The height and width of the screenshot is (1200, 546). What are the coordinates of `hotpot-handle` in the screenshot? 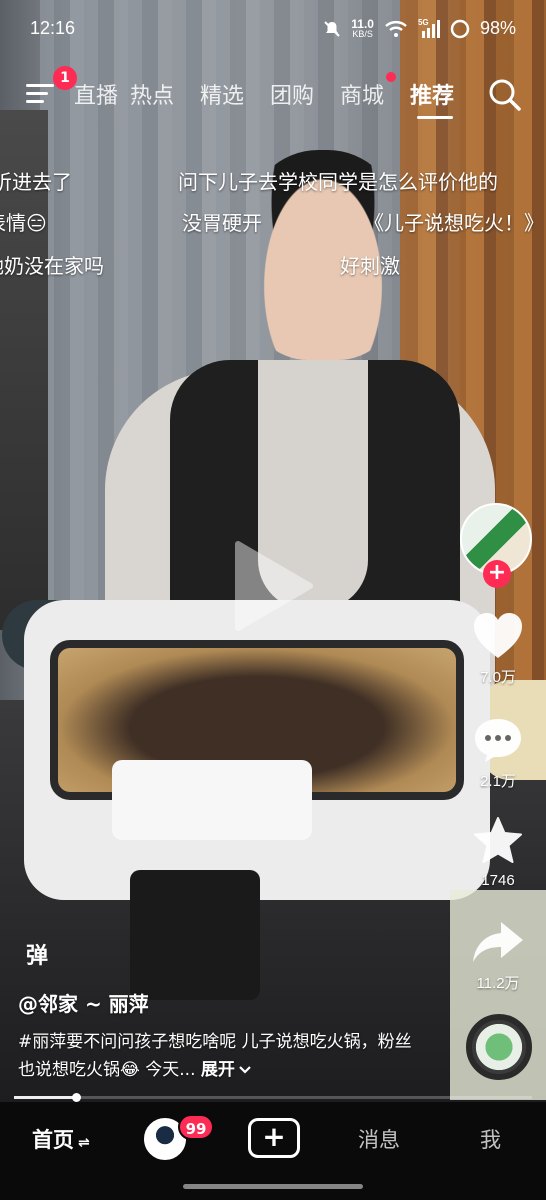 It's located at (212, 800).